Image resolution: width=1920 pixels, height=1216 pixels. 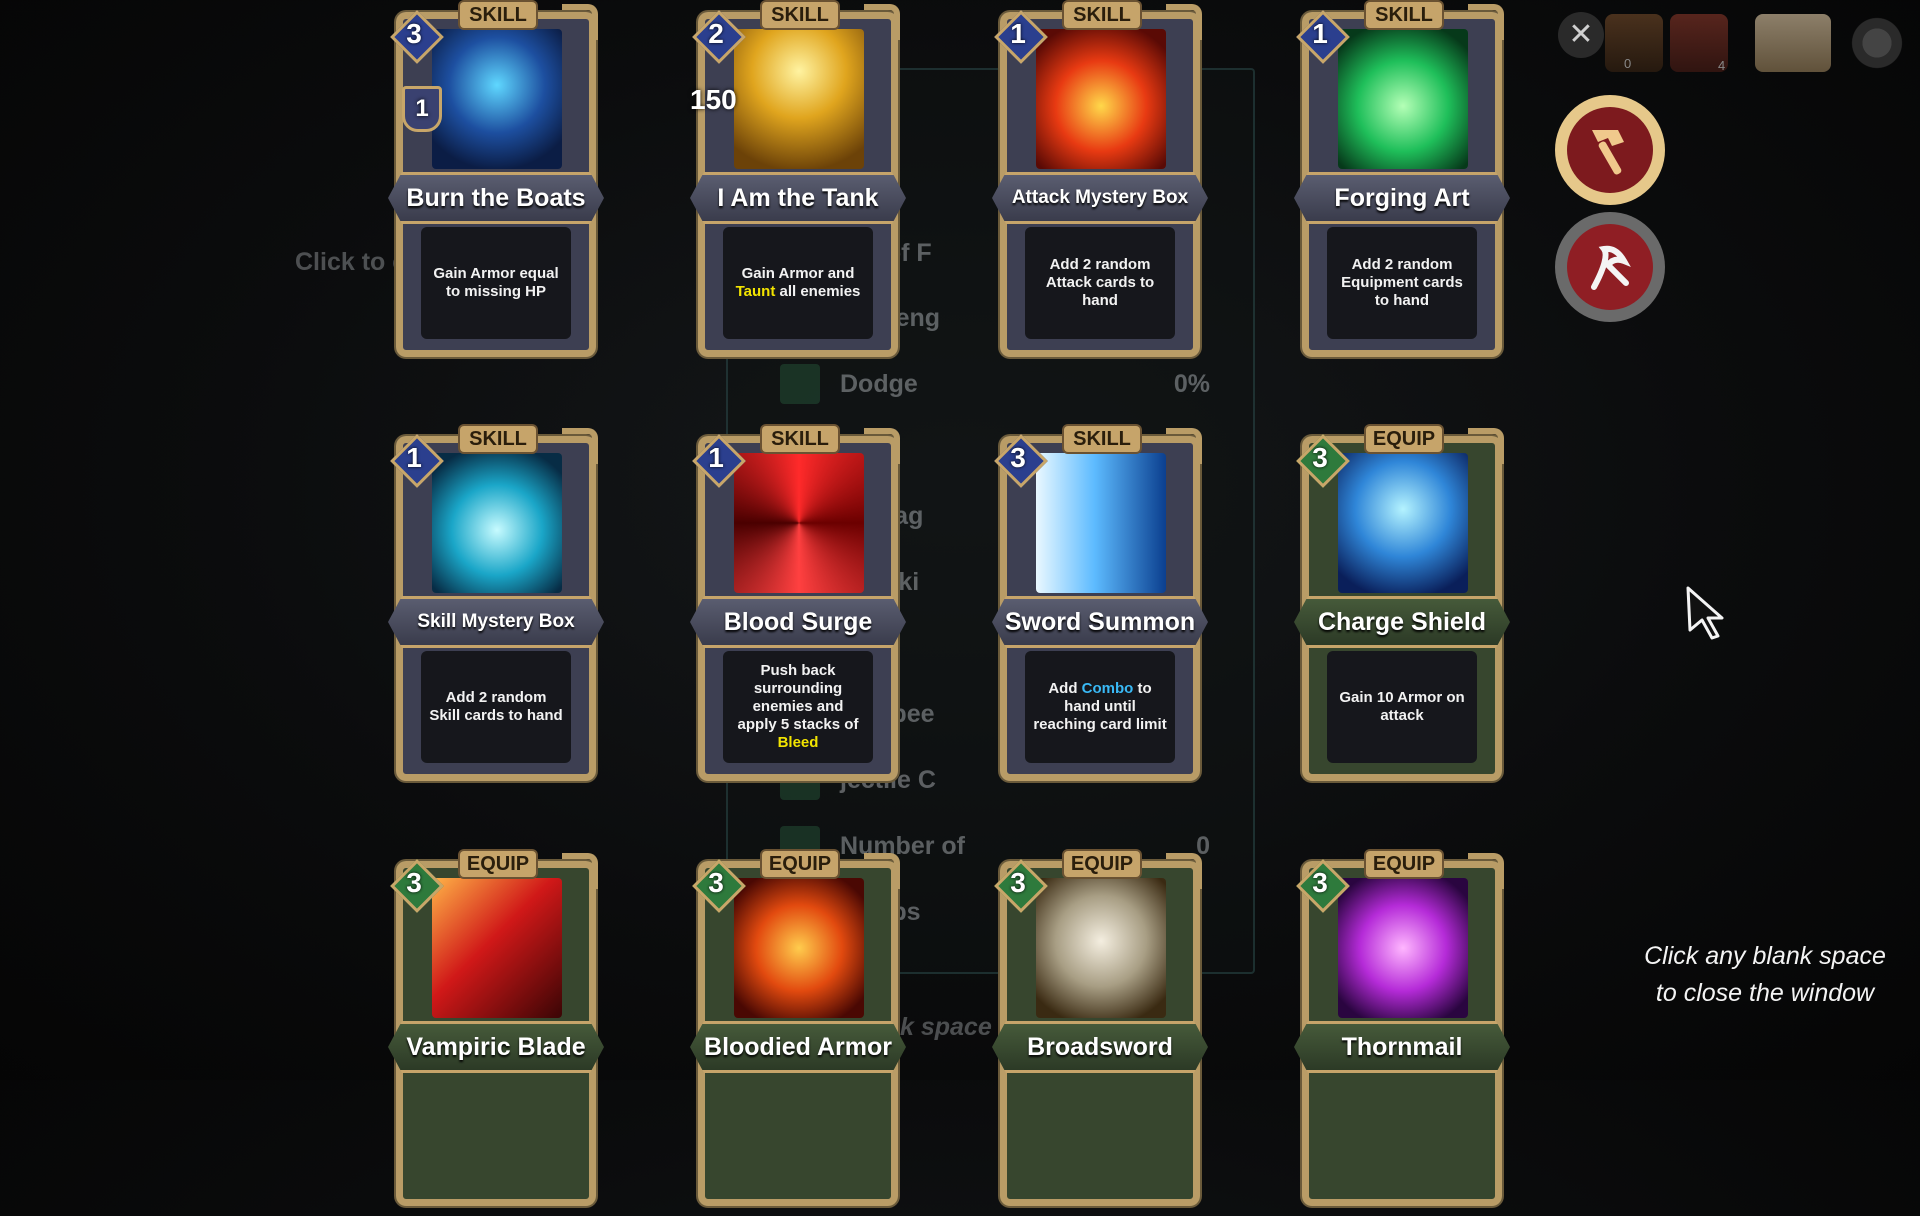 I want to click on card-cost-badge: 2, so click(x=719, y=37).